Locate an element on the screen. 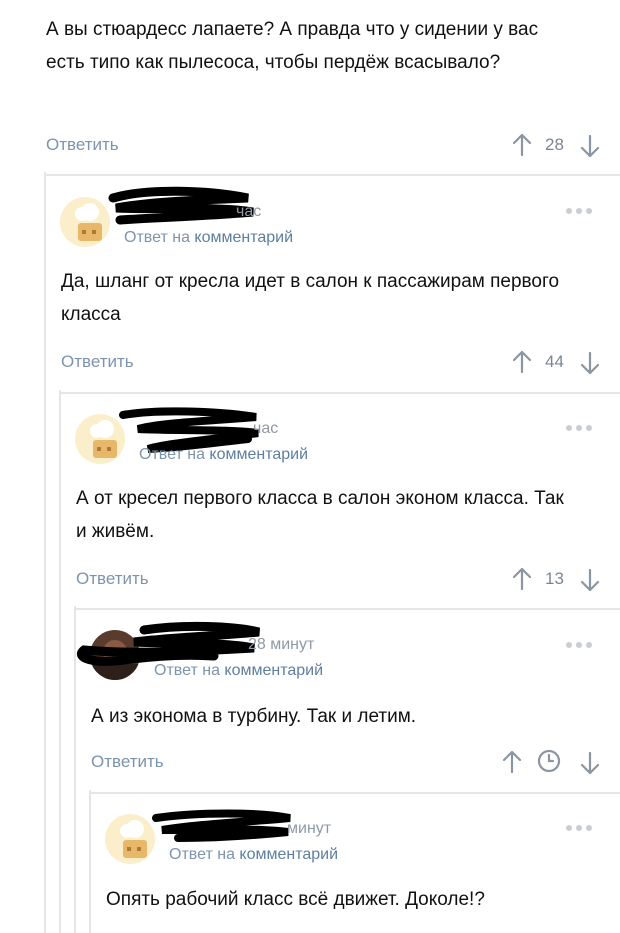 The height and width of the screenshot is (933, 620). comment-time: минут is located at coordinates (309, 828).